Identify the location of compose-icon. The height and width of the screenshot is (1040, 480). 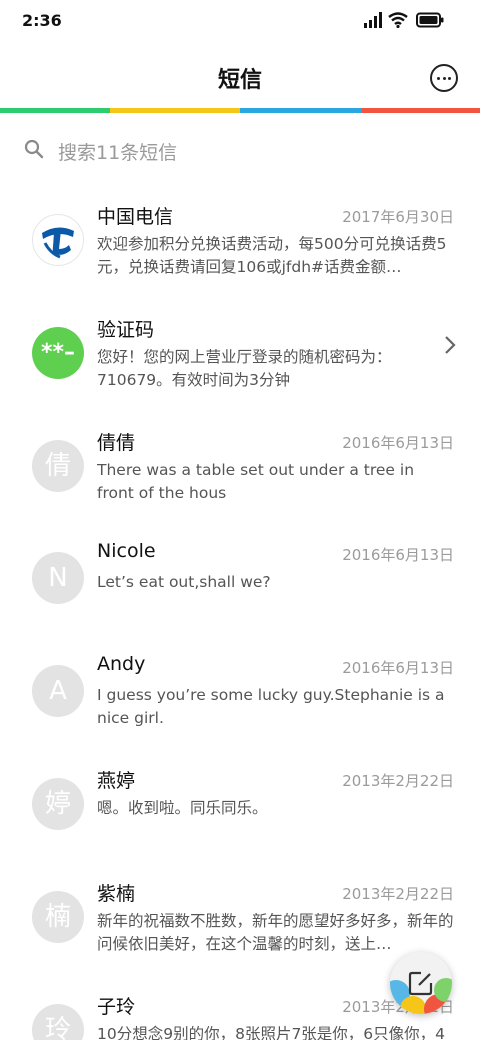
(420, 983).